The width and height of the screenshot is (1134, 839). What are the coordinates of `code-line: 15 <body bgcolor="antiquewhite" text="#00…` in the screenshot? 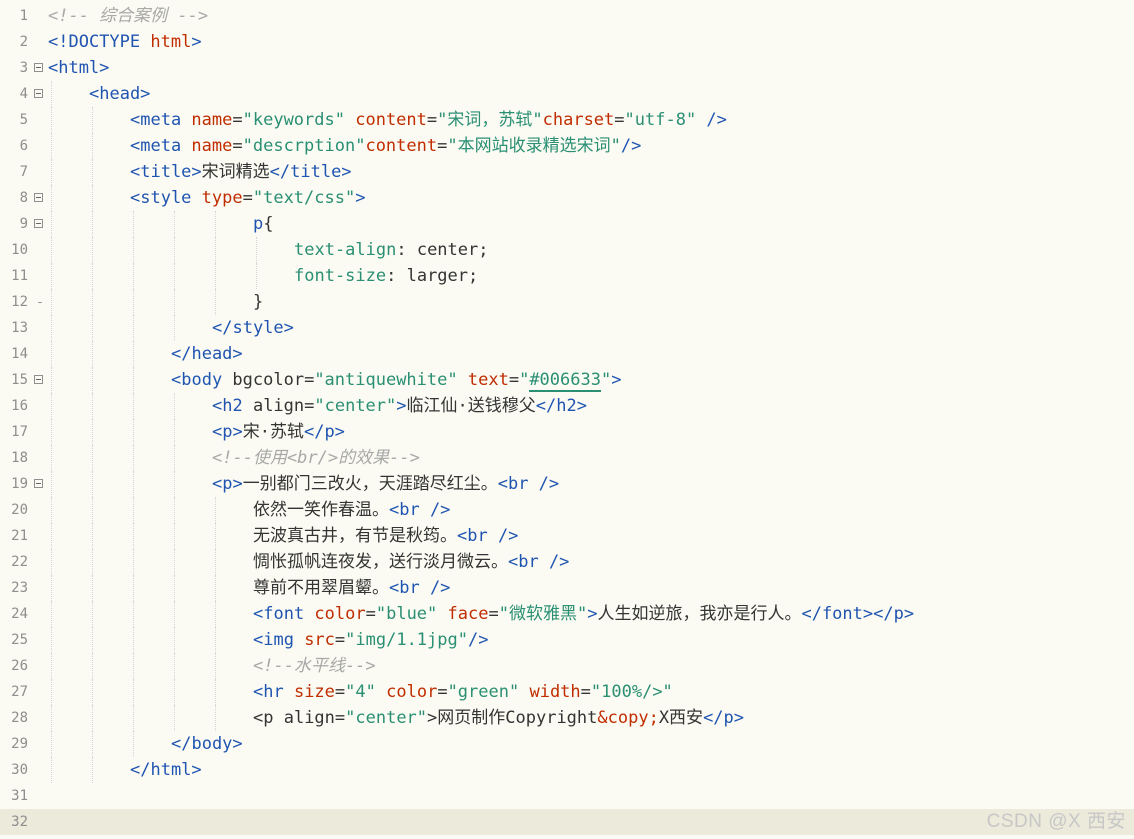 It's located at (567, 380).